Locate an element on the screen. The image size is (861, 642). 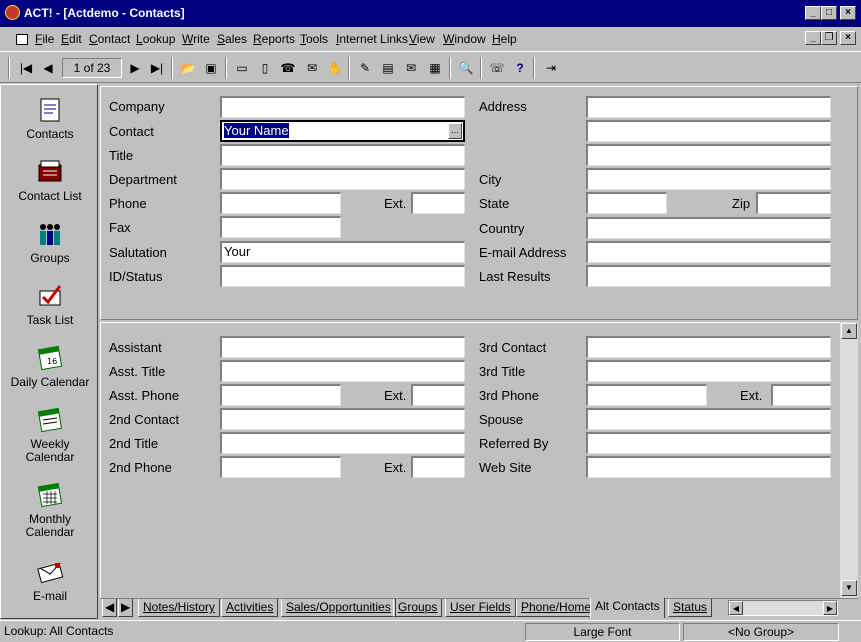
schedule-icon: ▦ is located at coordinates (435, 68).